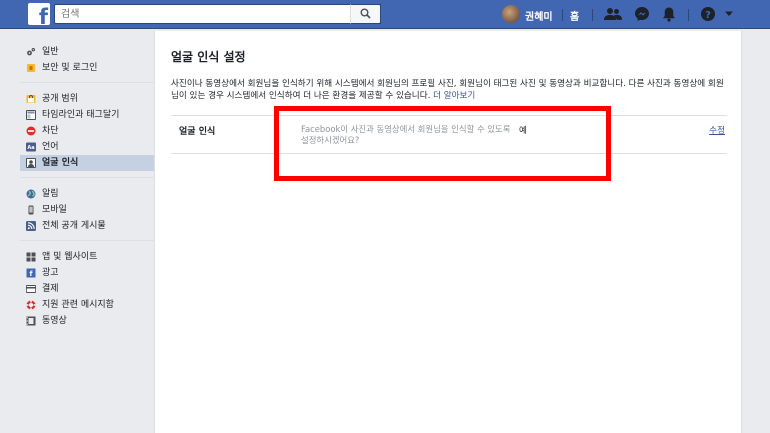 The width and height of the screenshot is (770, 433). I want to click on home-link: 홈, so click(574, 15).